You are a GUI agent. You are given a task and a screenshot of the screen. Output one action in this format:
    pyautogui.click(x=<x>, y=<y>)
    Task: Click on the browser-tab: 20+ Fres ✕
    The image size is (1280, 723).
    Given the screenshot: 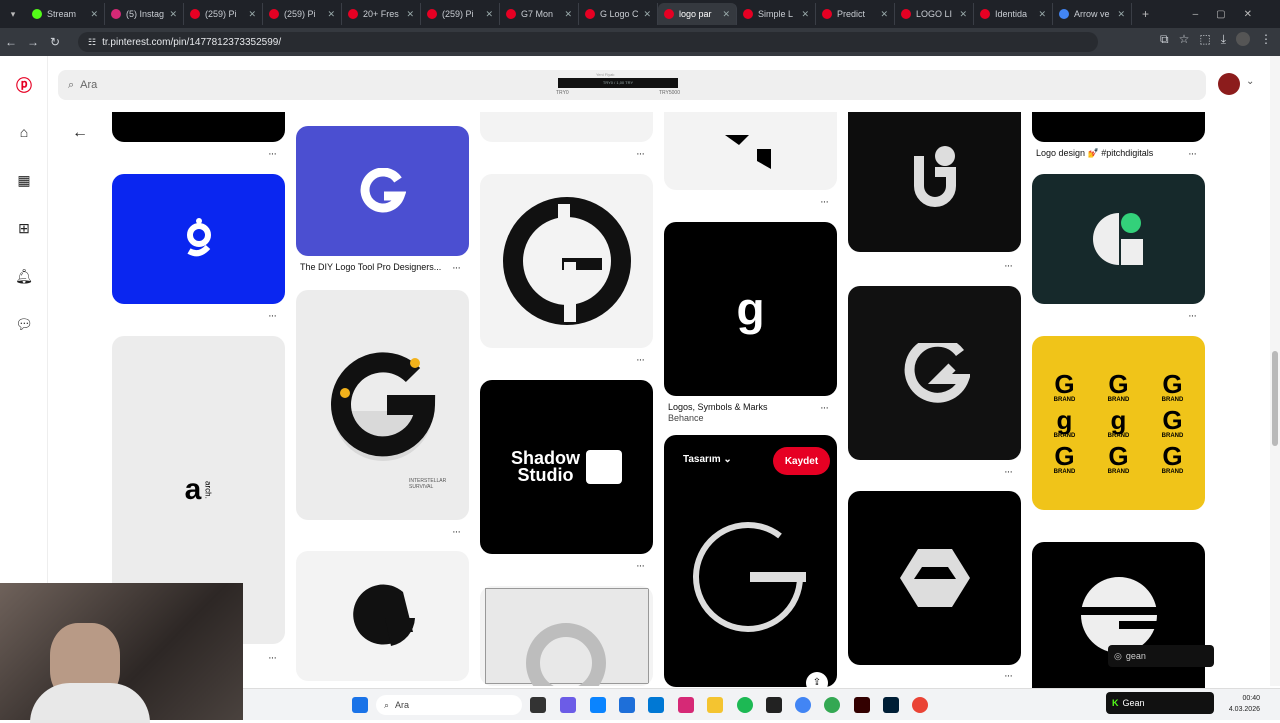 What is the action you would take?
    pyautogui.click(x=381, y=14)
    